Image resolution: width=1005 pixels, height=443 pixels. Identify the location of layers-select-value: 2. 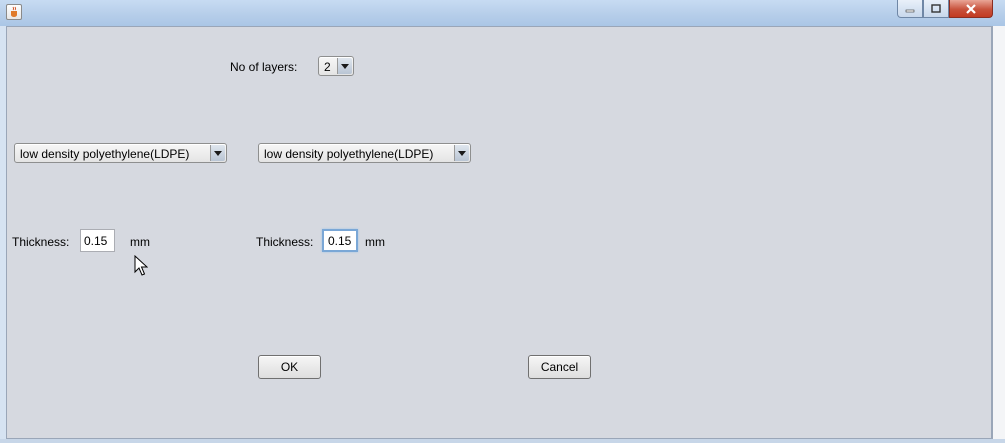
(327, 67).